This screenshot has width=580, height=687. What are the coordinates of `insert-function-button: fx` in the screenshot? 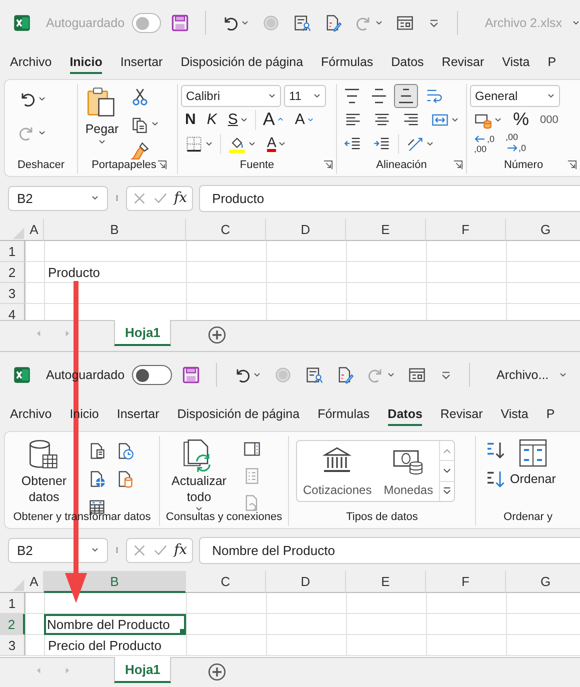 It's located at (181, 550).